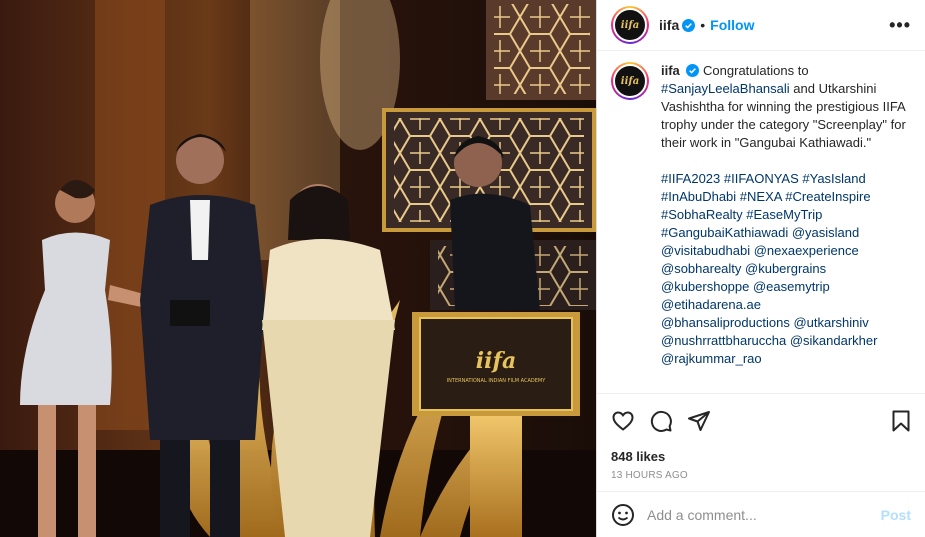 Image resolution: width=925 pixels, height=537 pixels. Describe the element at coordinates (623, 515) in the screenshot. I see `emoji-icon` at that location.